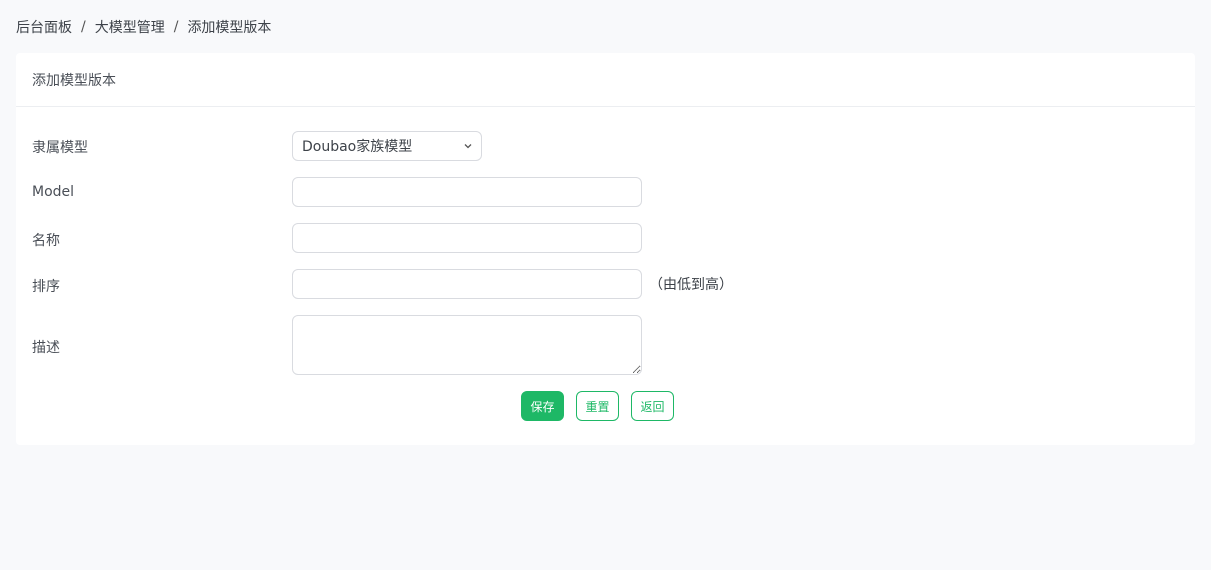 This screenshot has height=570, width=1211. What do you see at coordinates (46, 241) in the screenshot?
I see `name-label: 名称` at bounding box center [46, 241].